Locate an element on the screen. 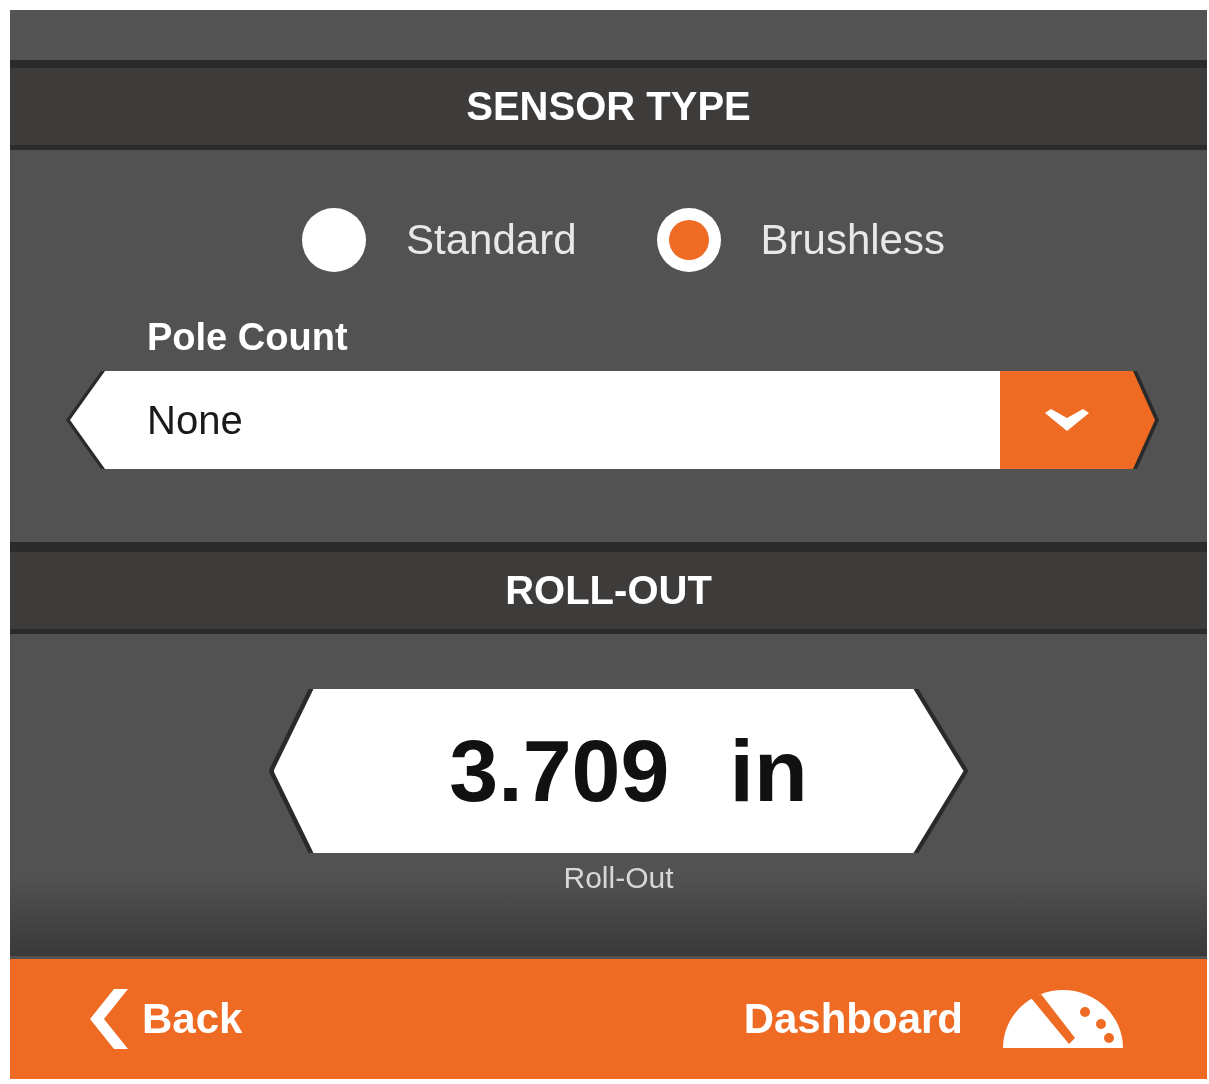  value-text: 3.709 is located at coordinates (559, 771).